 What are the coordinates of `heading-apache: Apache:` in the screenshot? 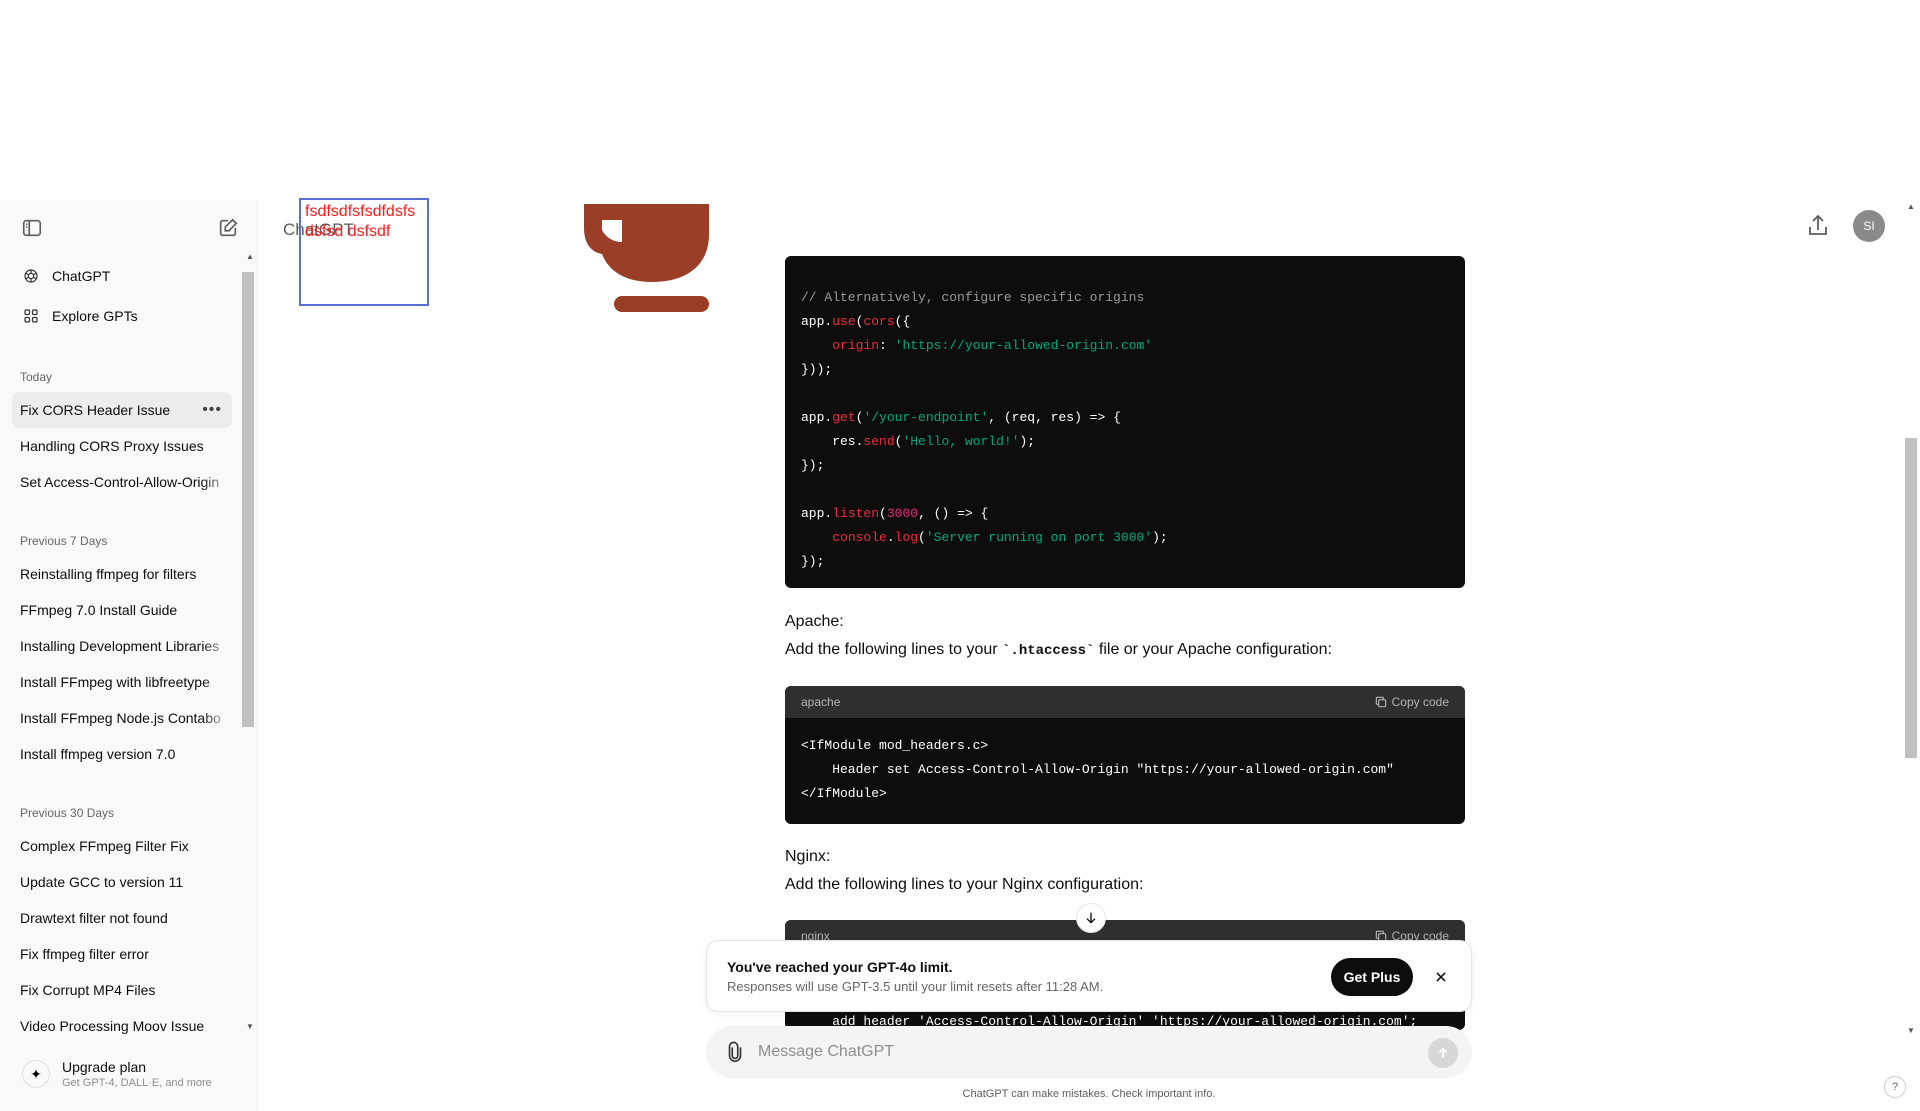 It's located at (814, 621).